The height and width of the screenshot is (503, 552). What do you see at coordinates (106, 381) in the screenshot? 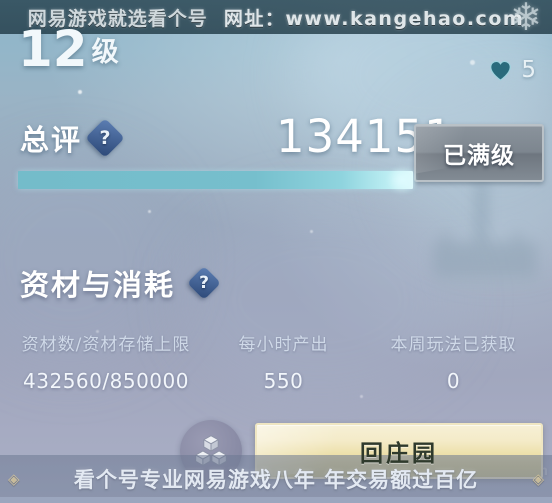
I see `value-storage: 432560/850000` at bounding box center [106, 381].